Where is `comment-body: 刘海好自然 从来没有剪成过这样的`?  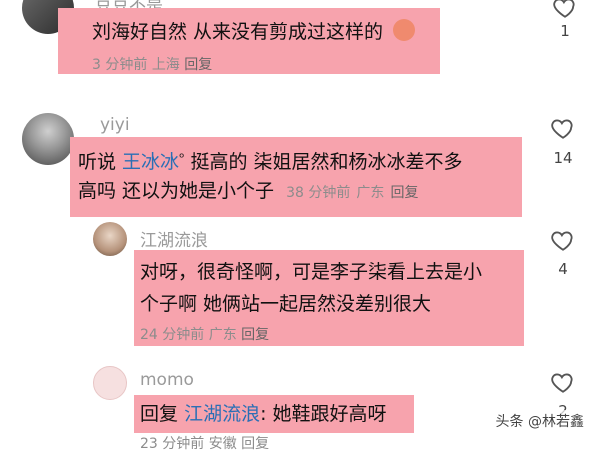
comment-body: 刘海好自然 从来没有剪成过这样的 is located at coordinates (238, 32).